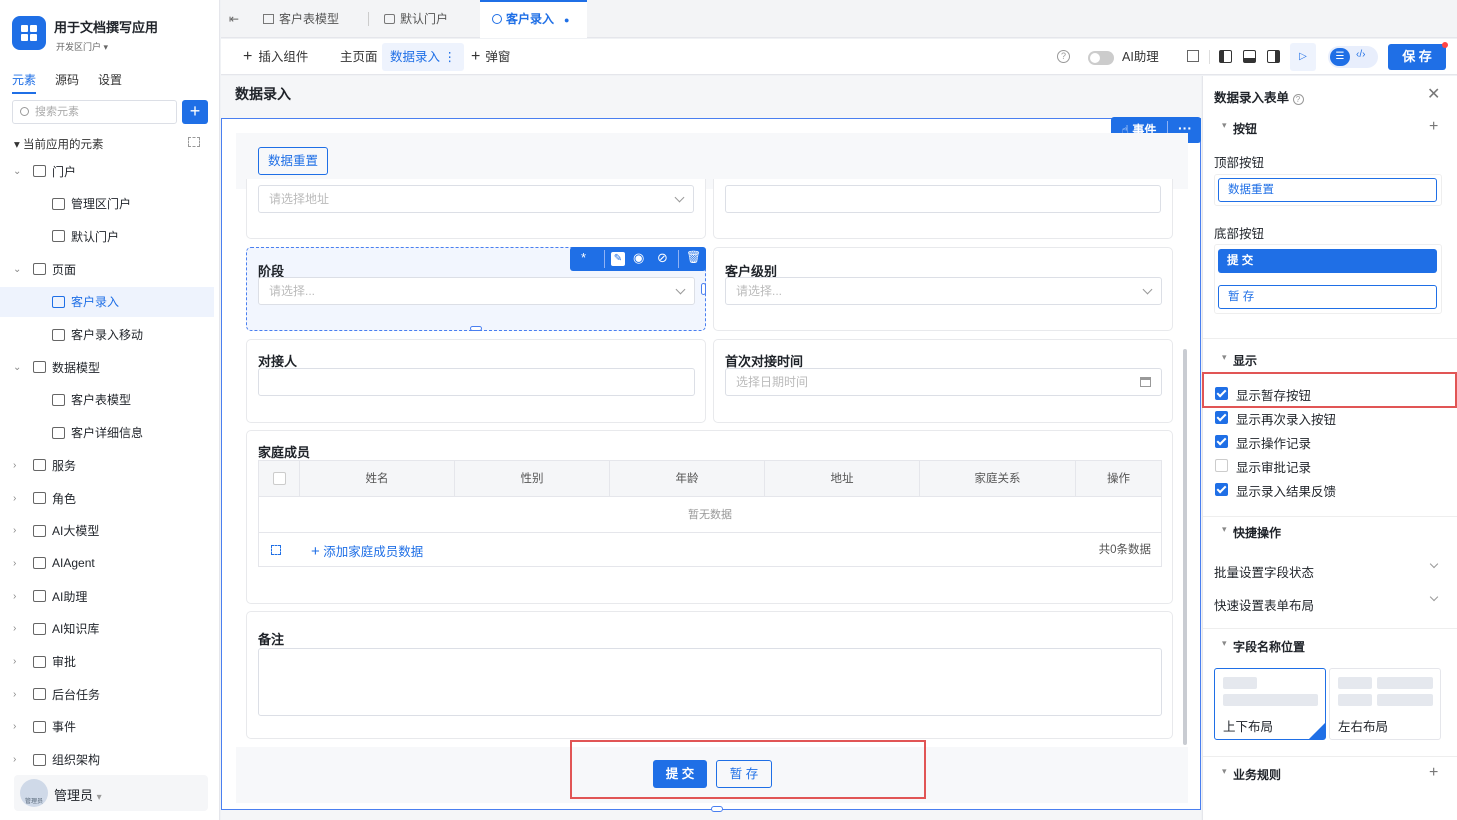 This screenshot has width=1457, height=820. What do you see at coordinates (1418, 56) in the screenshot?
I see `save-button: 保 存` at bounding box center [1418, 56].